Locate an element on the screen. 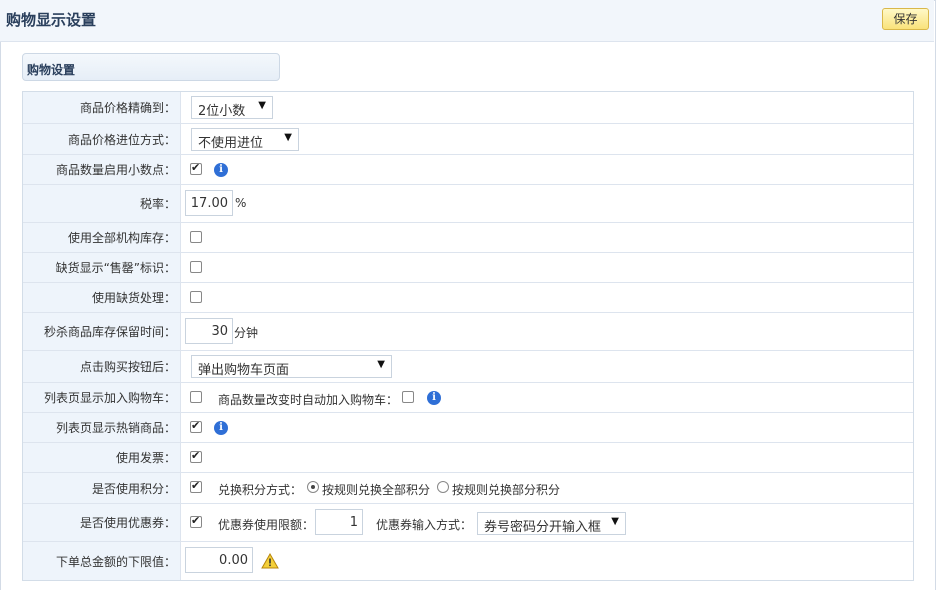  coupon-checkbox is located at coordinates (196, 521).